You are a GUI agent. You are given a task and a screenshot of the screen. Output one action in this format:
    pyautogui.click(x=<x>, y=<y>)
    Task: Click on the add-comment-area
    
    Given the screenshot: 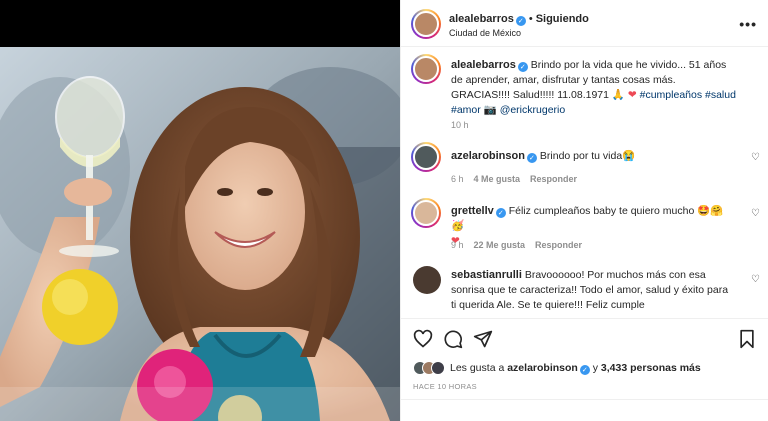 What is the action you would take?
    pyautogui.click(x=584, y=410)
    